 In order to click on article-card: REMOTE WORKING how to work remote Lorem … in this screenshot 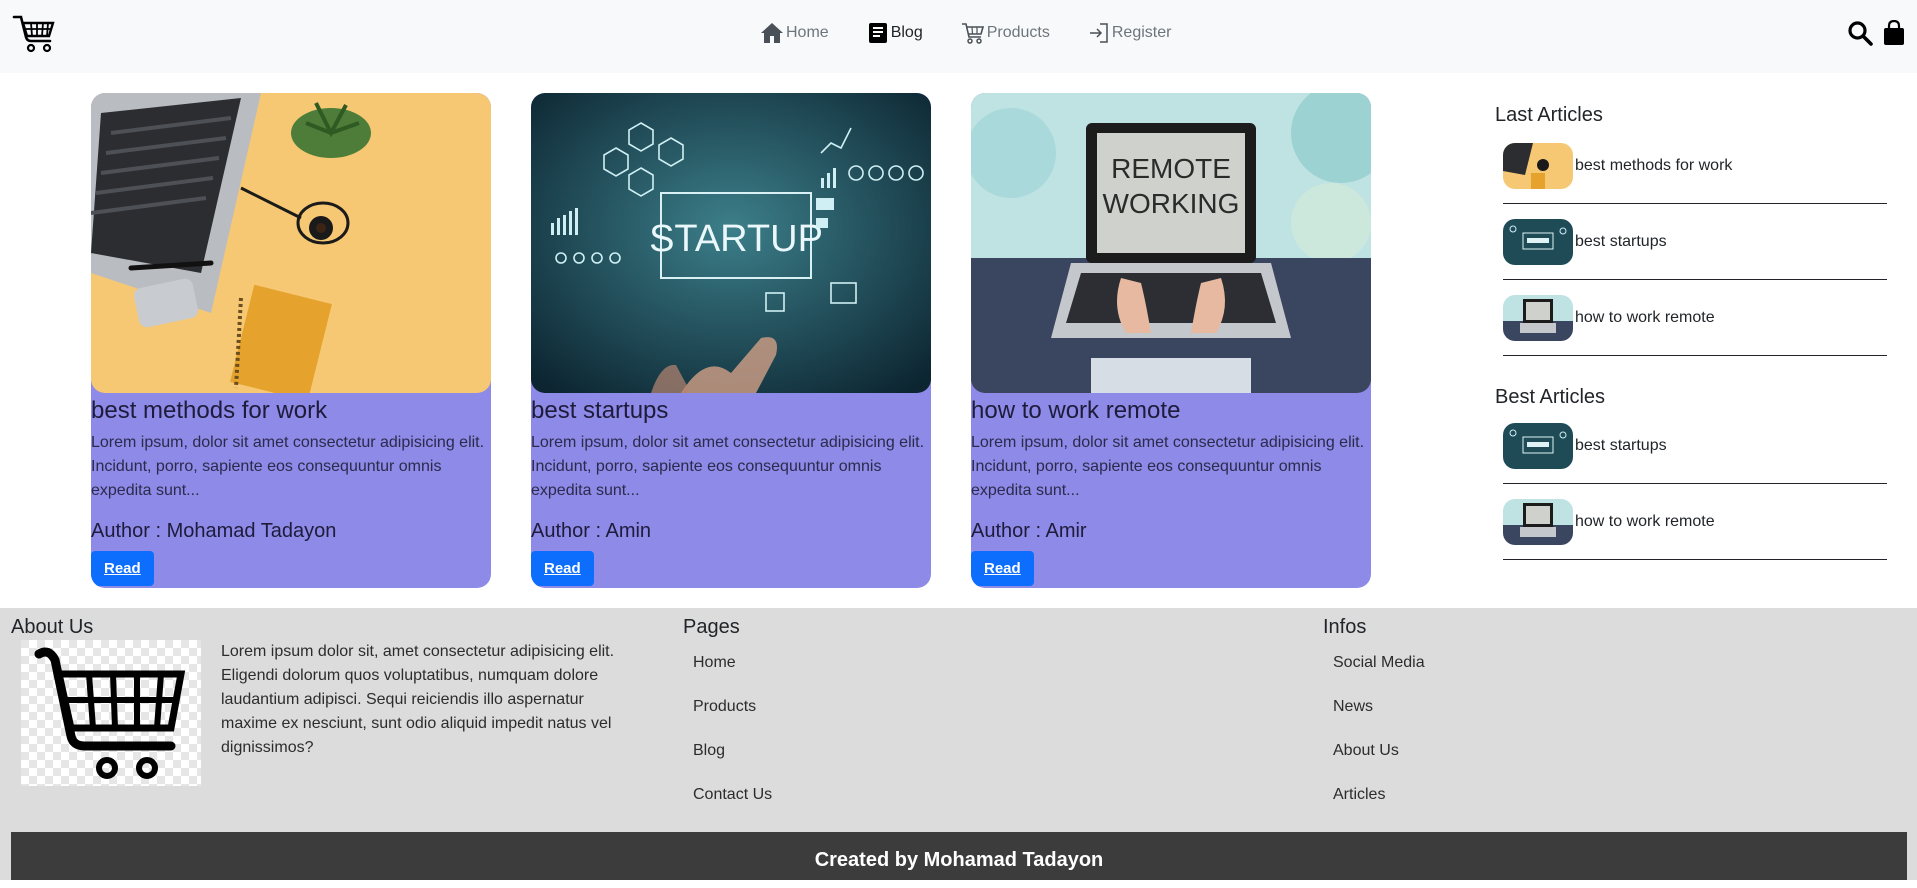, I will do `click(1171, 340)`.